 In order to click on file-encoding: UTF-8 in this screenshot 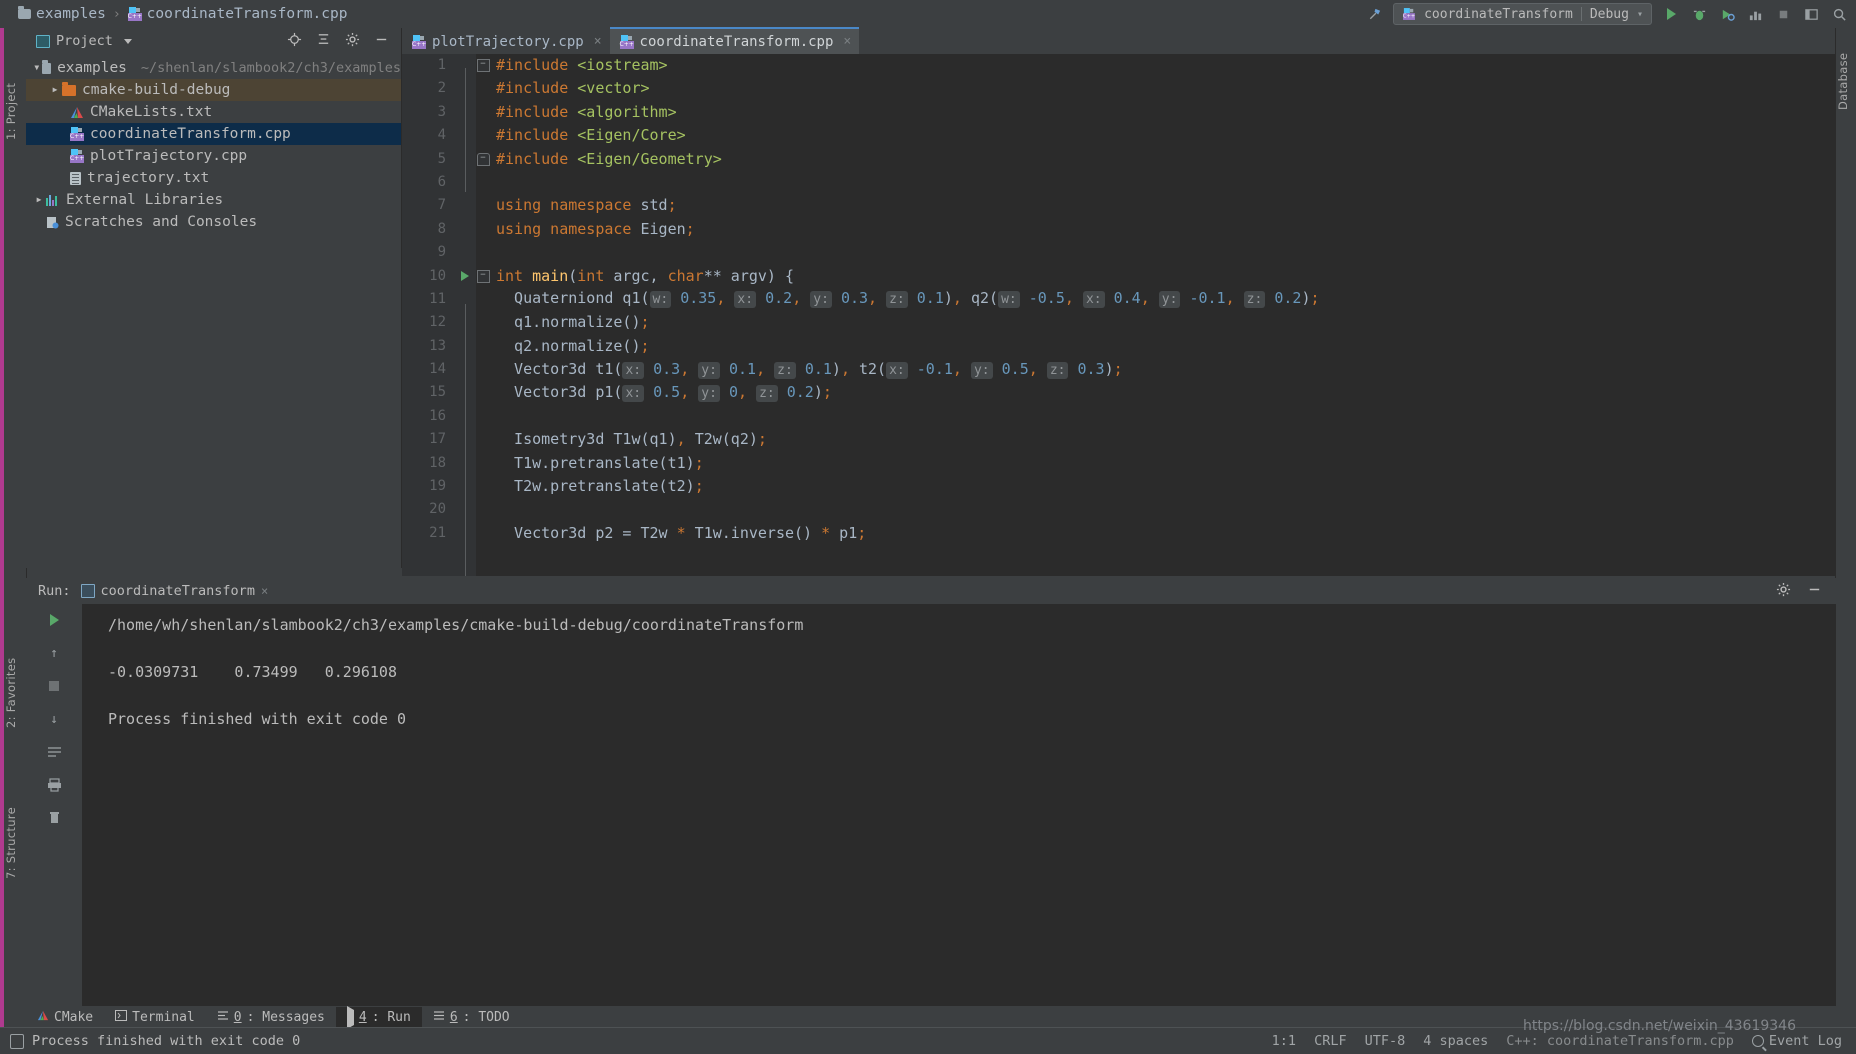, I will do `click(1385, 1041)`.